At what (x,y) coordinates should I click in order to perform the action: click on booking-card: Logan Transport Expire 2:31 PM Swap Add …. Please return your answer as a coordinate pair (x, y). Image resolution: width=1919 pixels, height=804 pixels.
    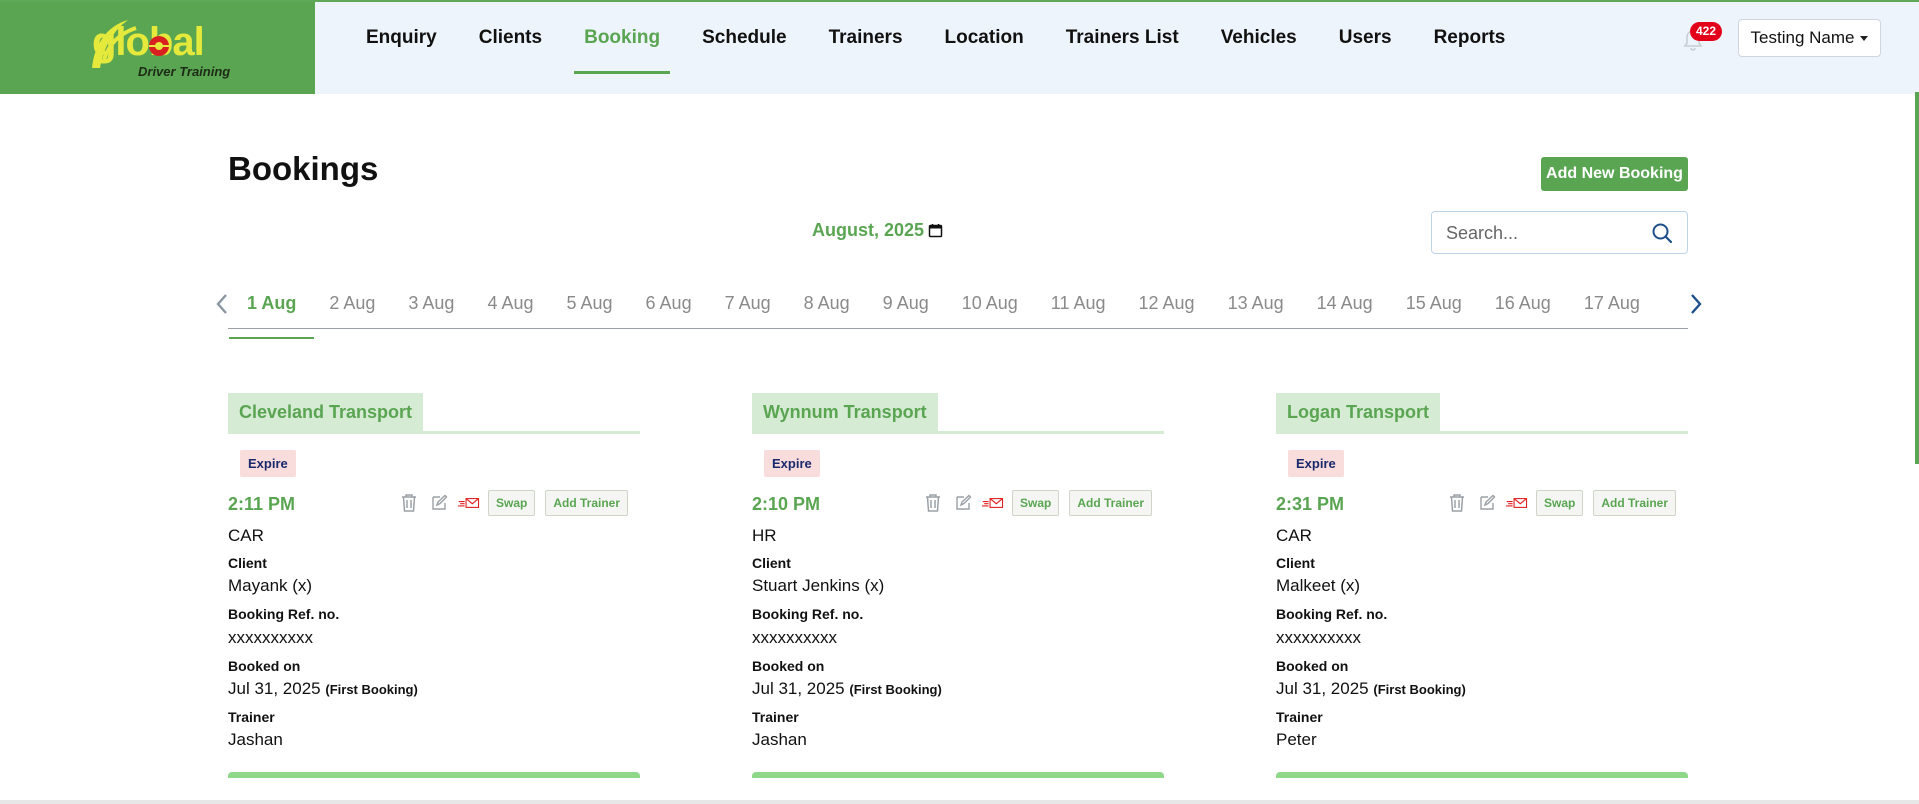
    Looking at the image, I should click on (1482, 585).